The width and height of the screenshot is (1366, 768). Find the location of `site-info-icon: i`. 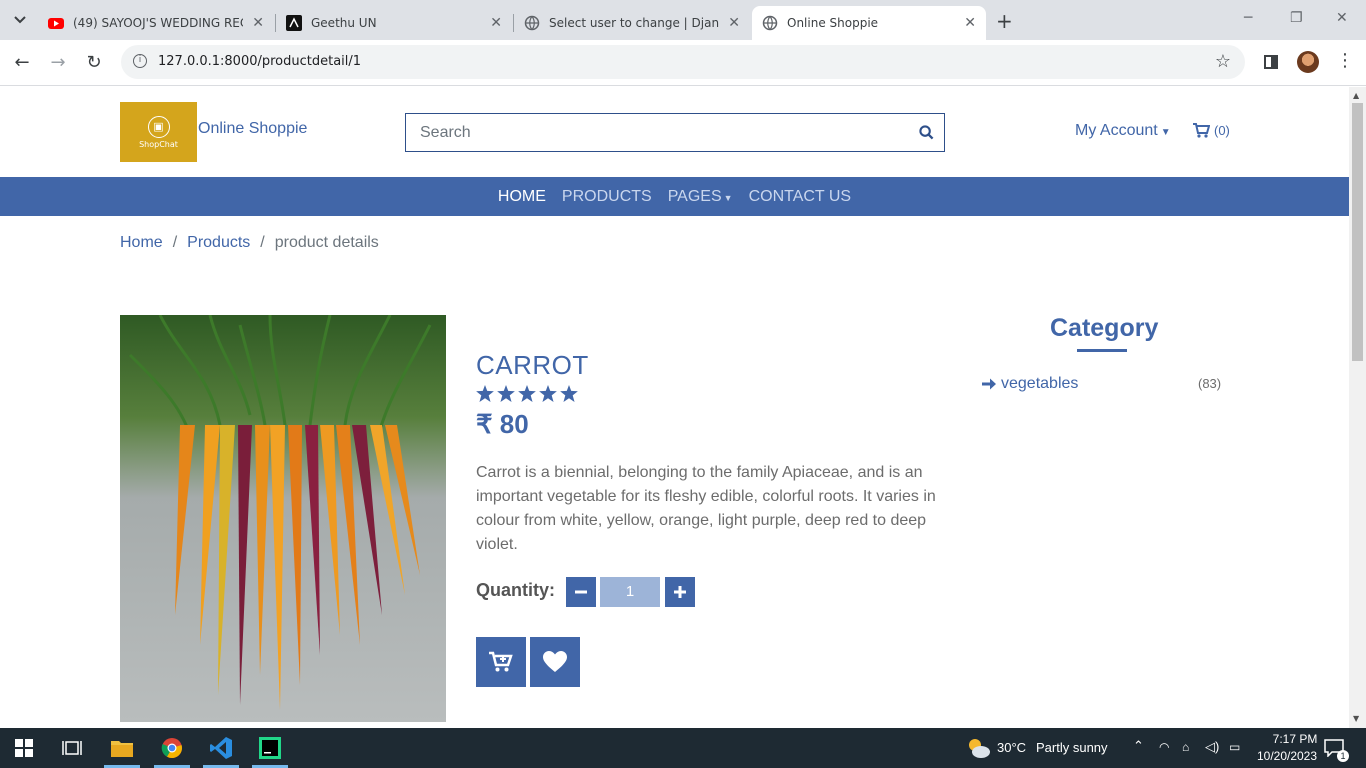

site-info-icon: i is located at coordinates (140, 61).